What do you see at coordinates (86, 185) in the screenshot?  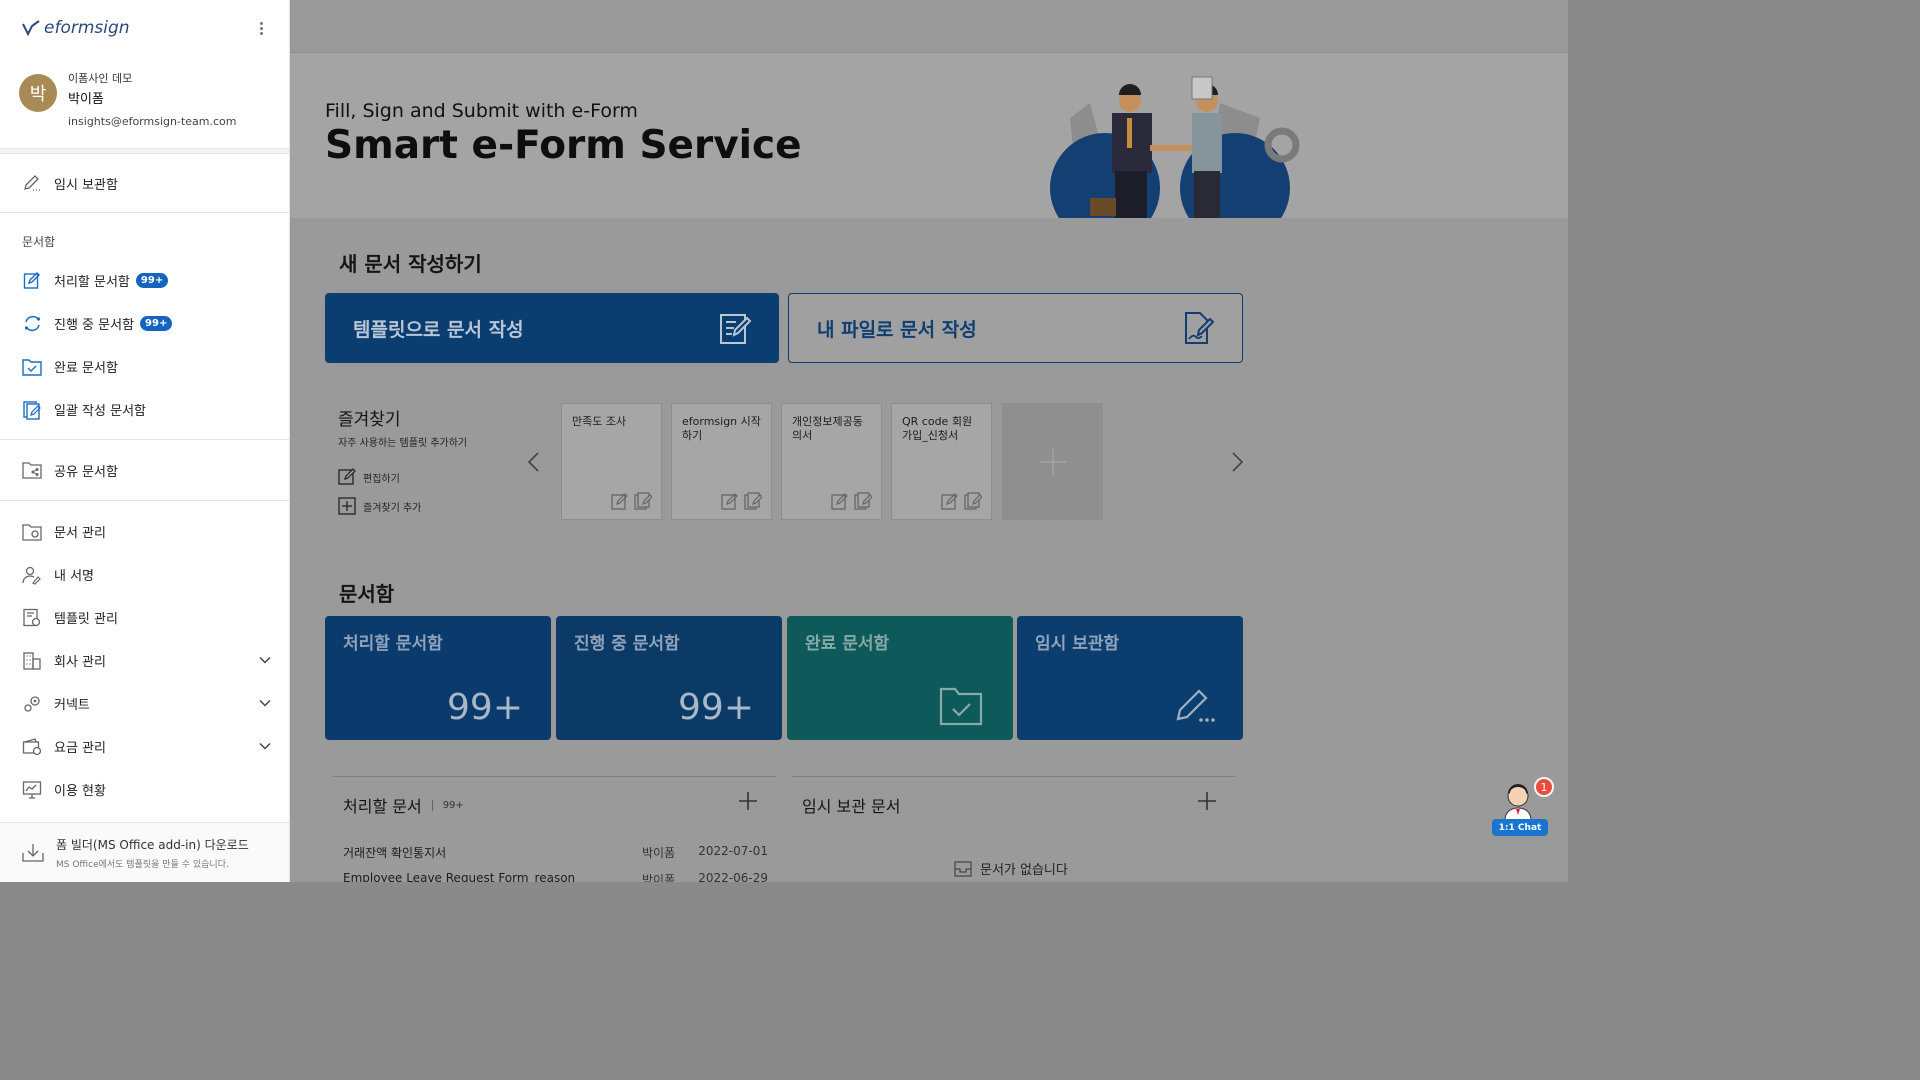 I see `sidebar-item-label: 임시 보관함` at bounding box center [86, 185].